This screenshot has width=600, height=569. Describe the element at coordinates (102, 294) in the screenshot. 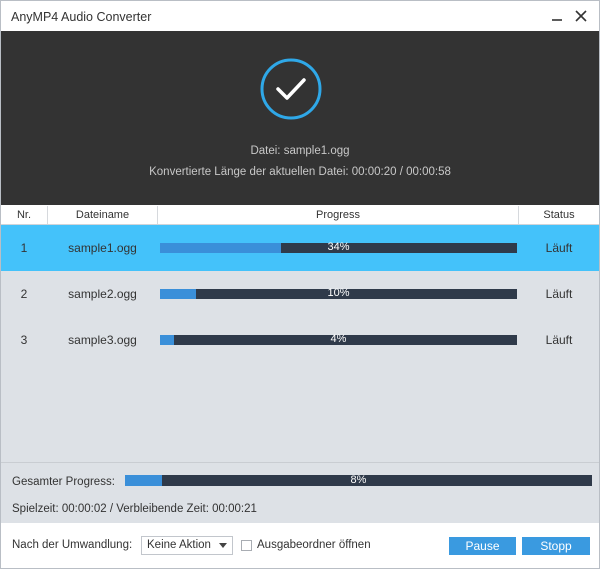

I see `row-filename: sample2.ogg` at that location.